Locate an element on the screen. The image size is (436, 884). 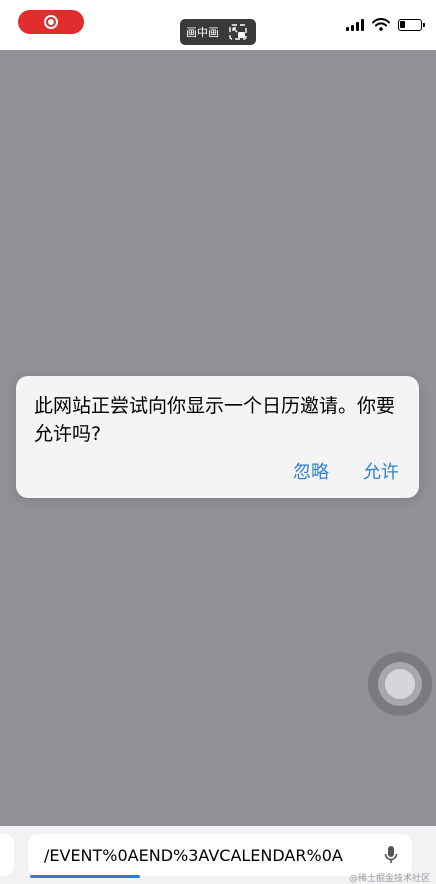
status-bar: 画中画 is located at coordinates (218, 25).